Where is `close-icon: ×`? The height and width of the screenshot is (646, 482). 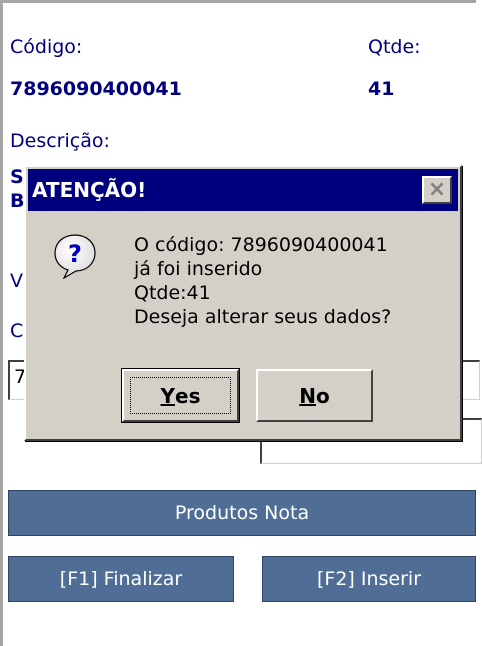 close-icon: × is located at coordinates (437, 189).